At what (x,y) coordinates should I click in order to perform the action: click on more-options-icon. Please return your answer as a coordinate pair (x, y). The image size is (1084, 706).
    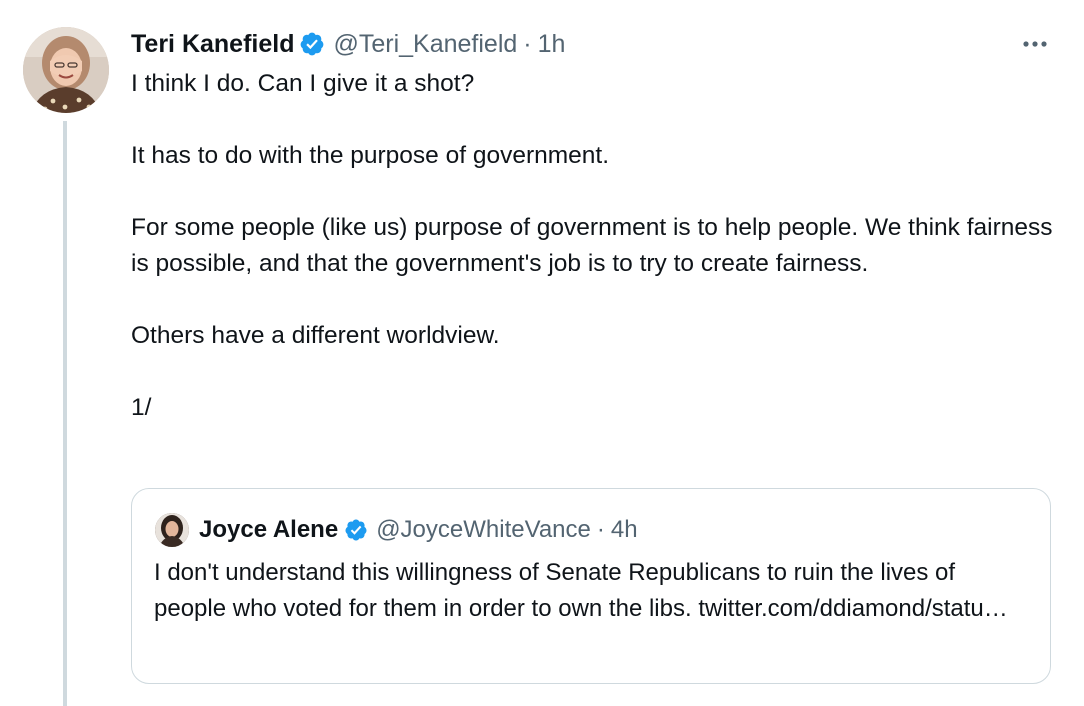
    Looking at the image, I should click on (1035, 44).